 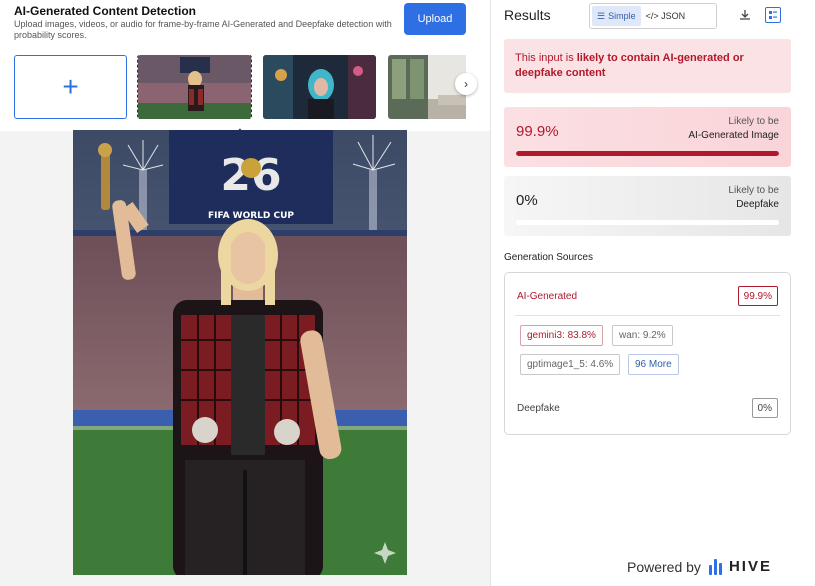 I want to click on ai-score-bar, so click(x=647, y=153).